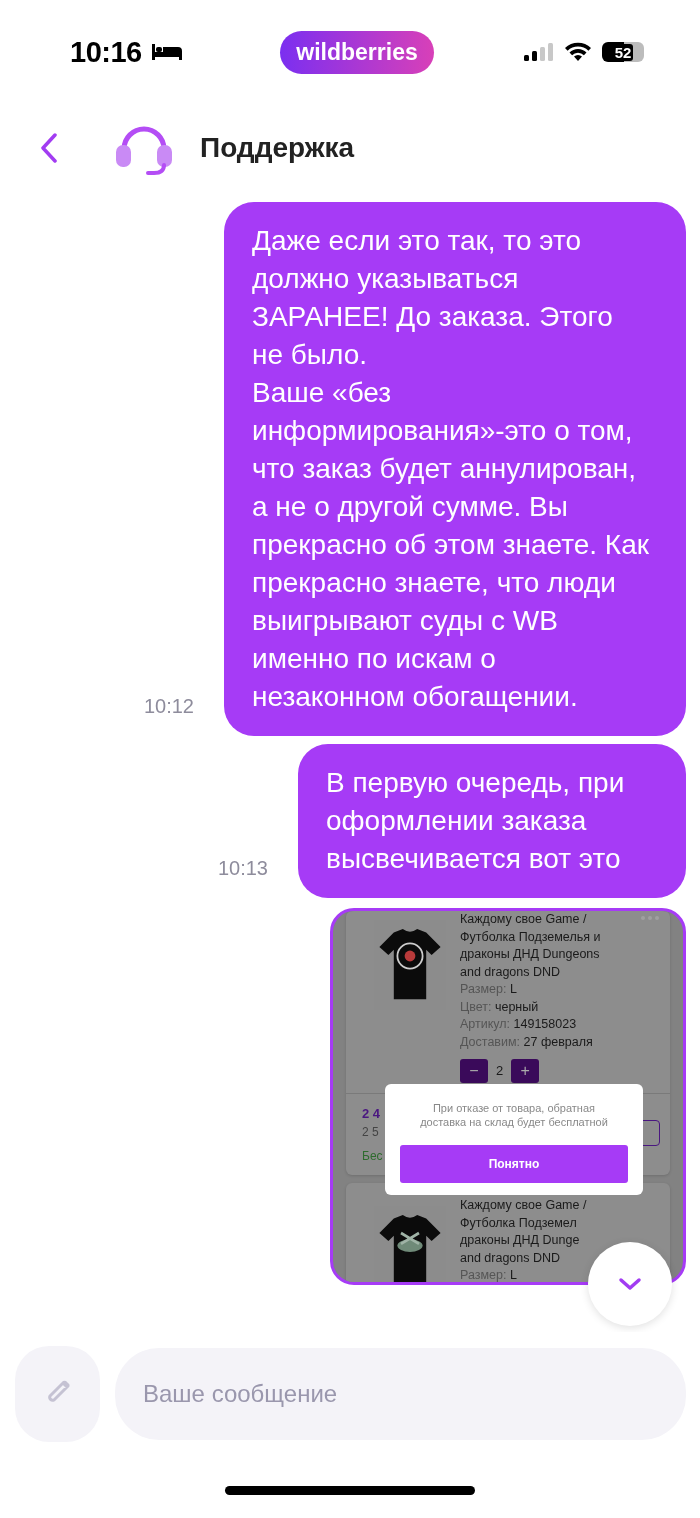 Image resolution: width=700 pixels, height=1518 pixels. Describe the element at coordinates (372, 1156) in the screenshot. I see `delivery-note: Бес` at that location.